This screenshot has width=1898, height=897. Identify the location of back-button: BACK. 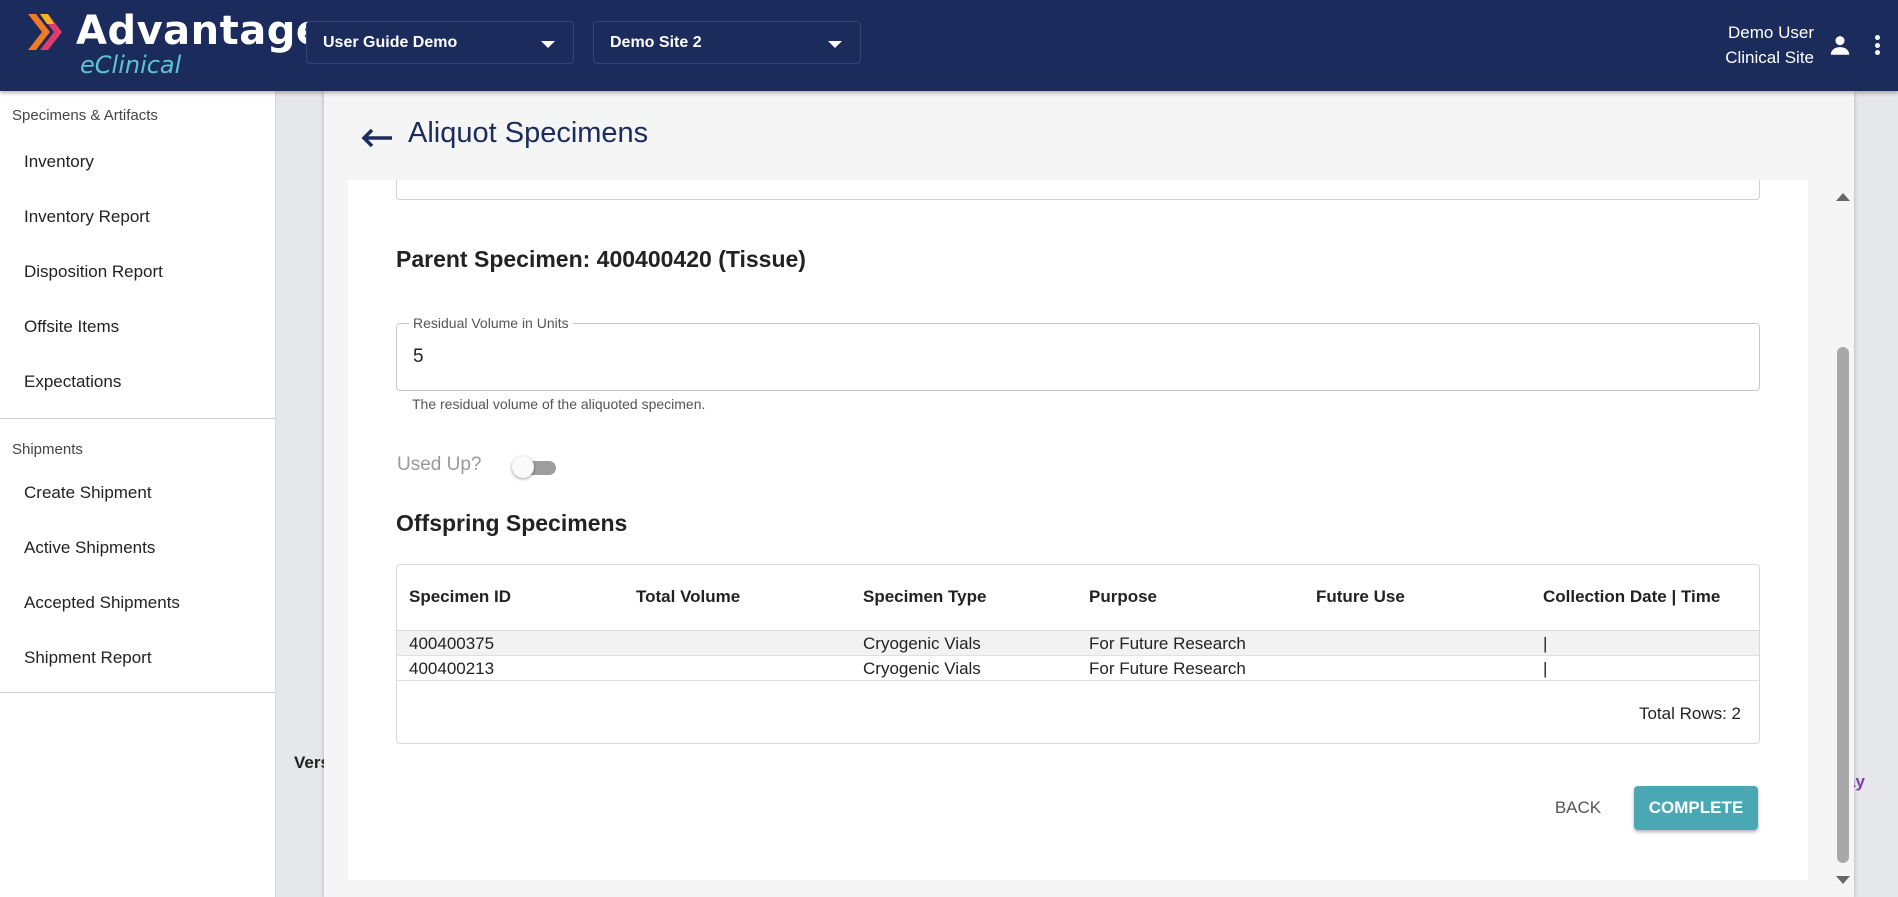
(1578, 808).